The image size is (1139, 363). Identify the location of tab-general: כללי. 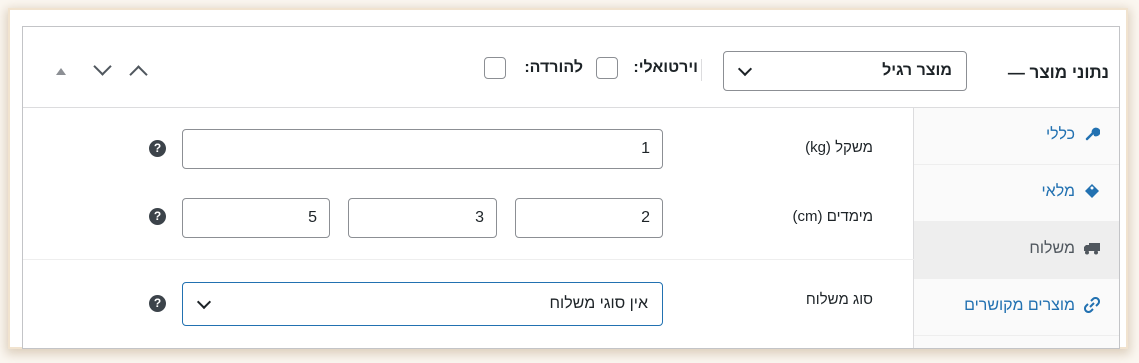
(1016, 136).